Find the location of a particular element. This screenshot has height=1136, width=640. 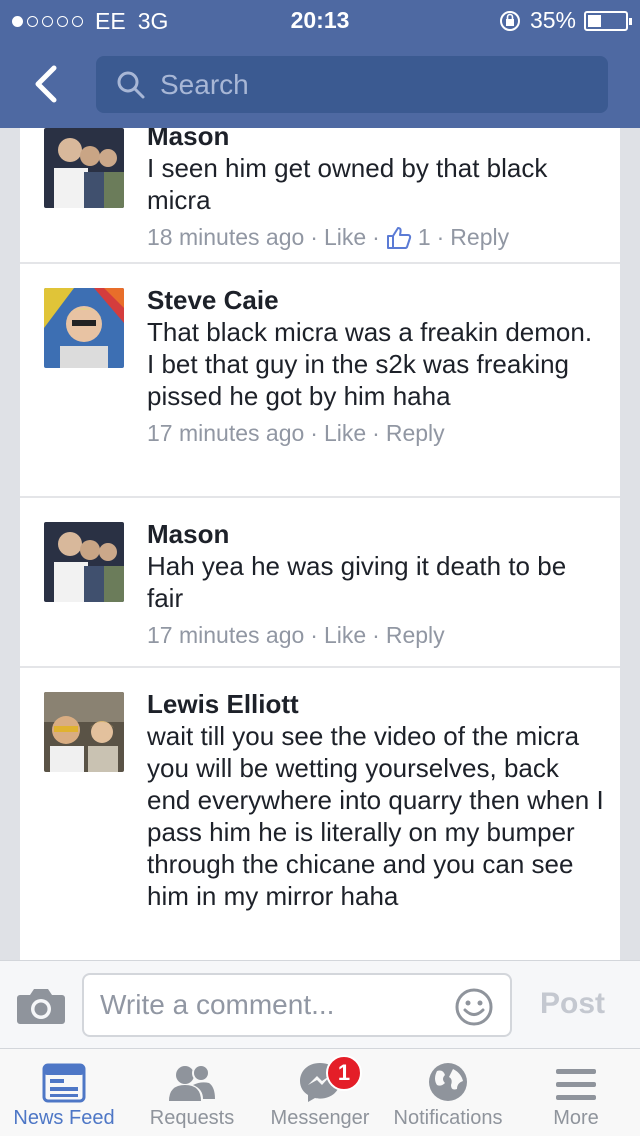

requests-icon is located at coordinates (192, 1082).